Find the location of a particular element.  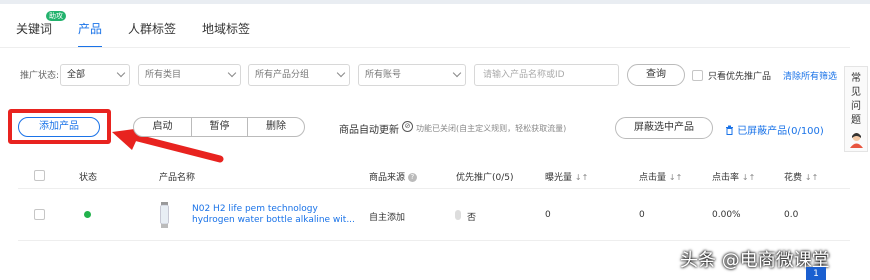

start-button: 启动 is located at coordinates (162, 127).